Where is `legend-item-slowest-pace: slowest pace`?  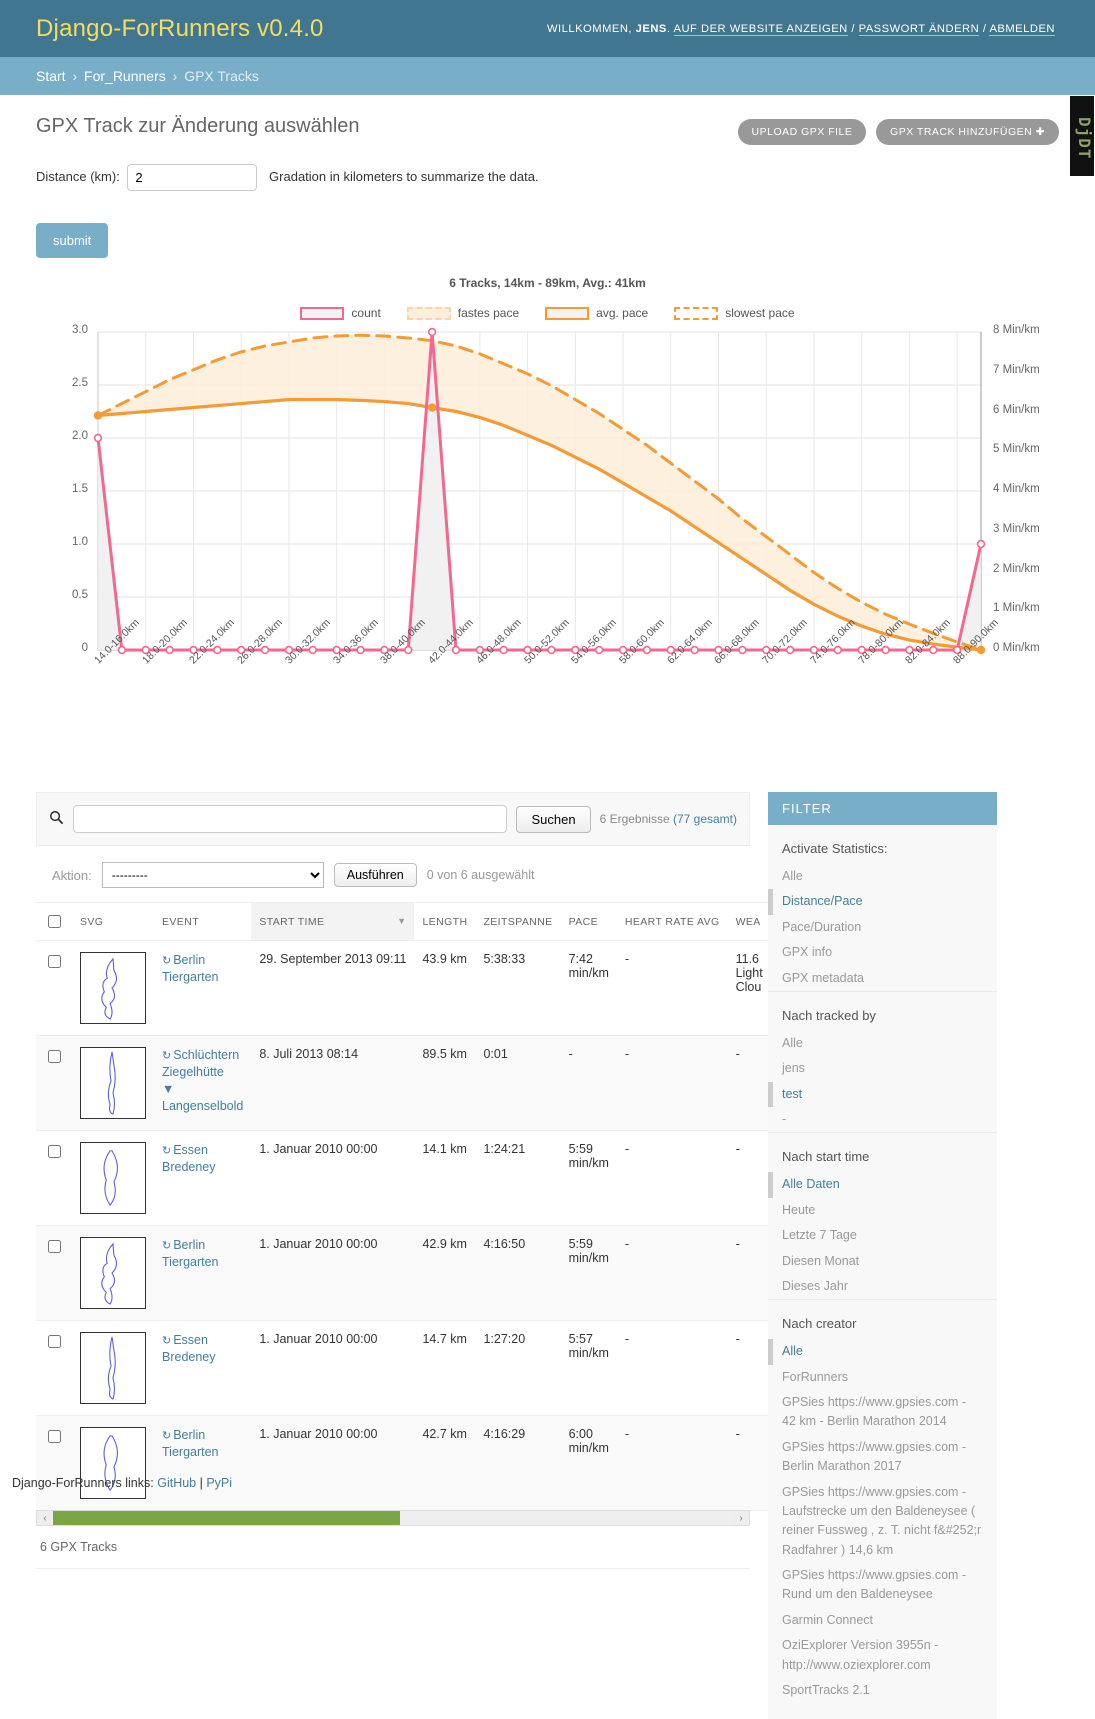 legend-item-slowest-pace: slowest pace is located at coordinates (734, 313).